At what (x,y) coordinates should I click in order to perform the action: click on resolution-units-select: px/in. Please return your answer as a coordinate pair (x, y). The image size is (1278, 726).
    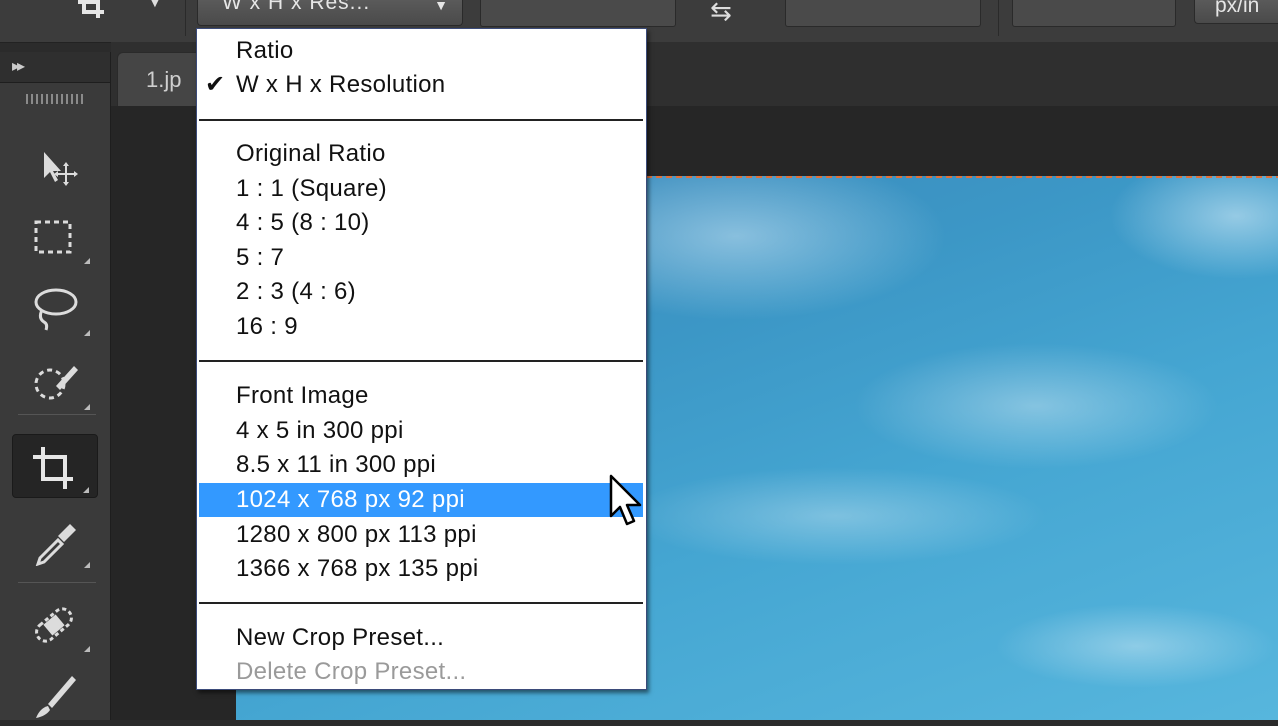
    Looking at the image, I should click on (1236, 12).